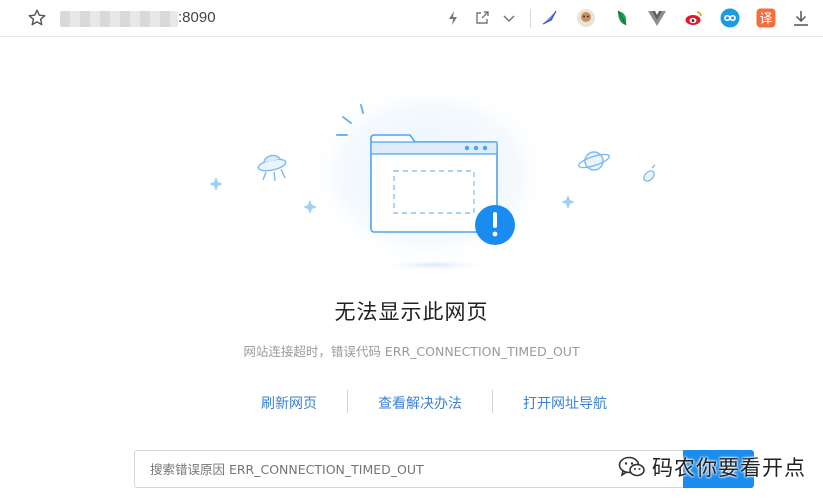 The height and width of the screenshot is (501, 823). Describe the element at coordinates (729, 468) in the screenshot. I see `watermark-text: 码农你要看开点` at that location.